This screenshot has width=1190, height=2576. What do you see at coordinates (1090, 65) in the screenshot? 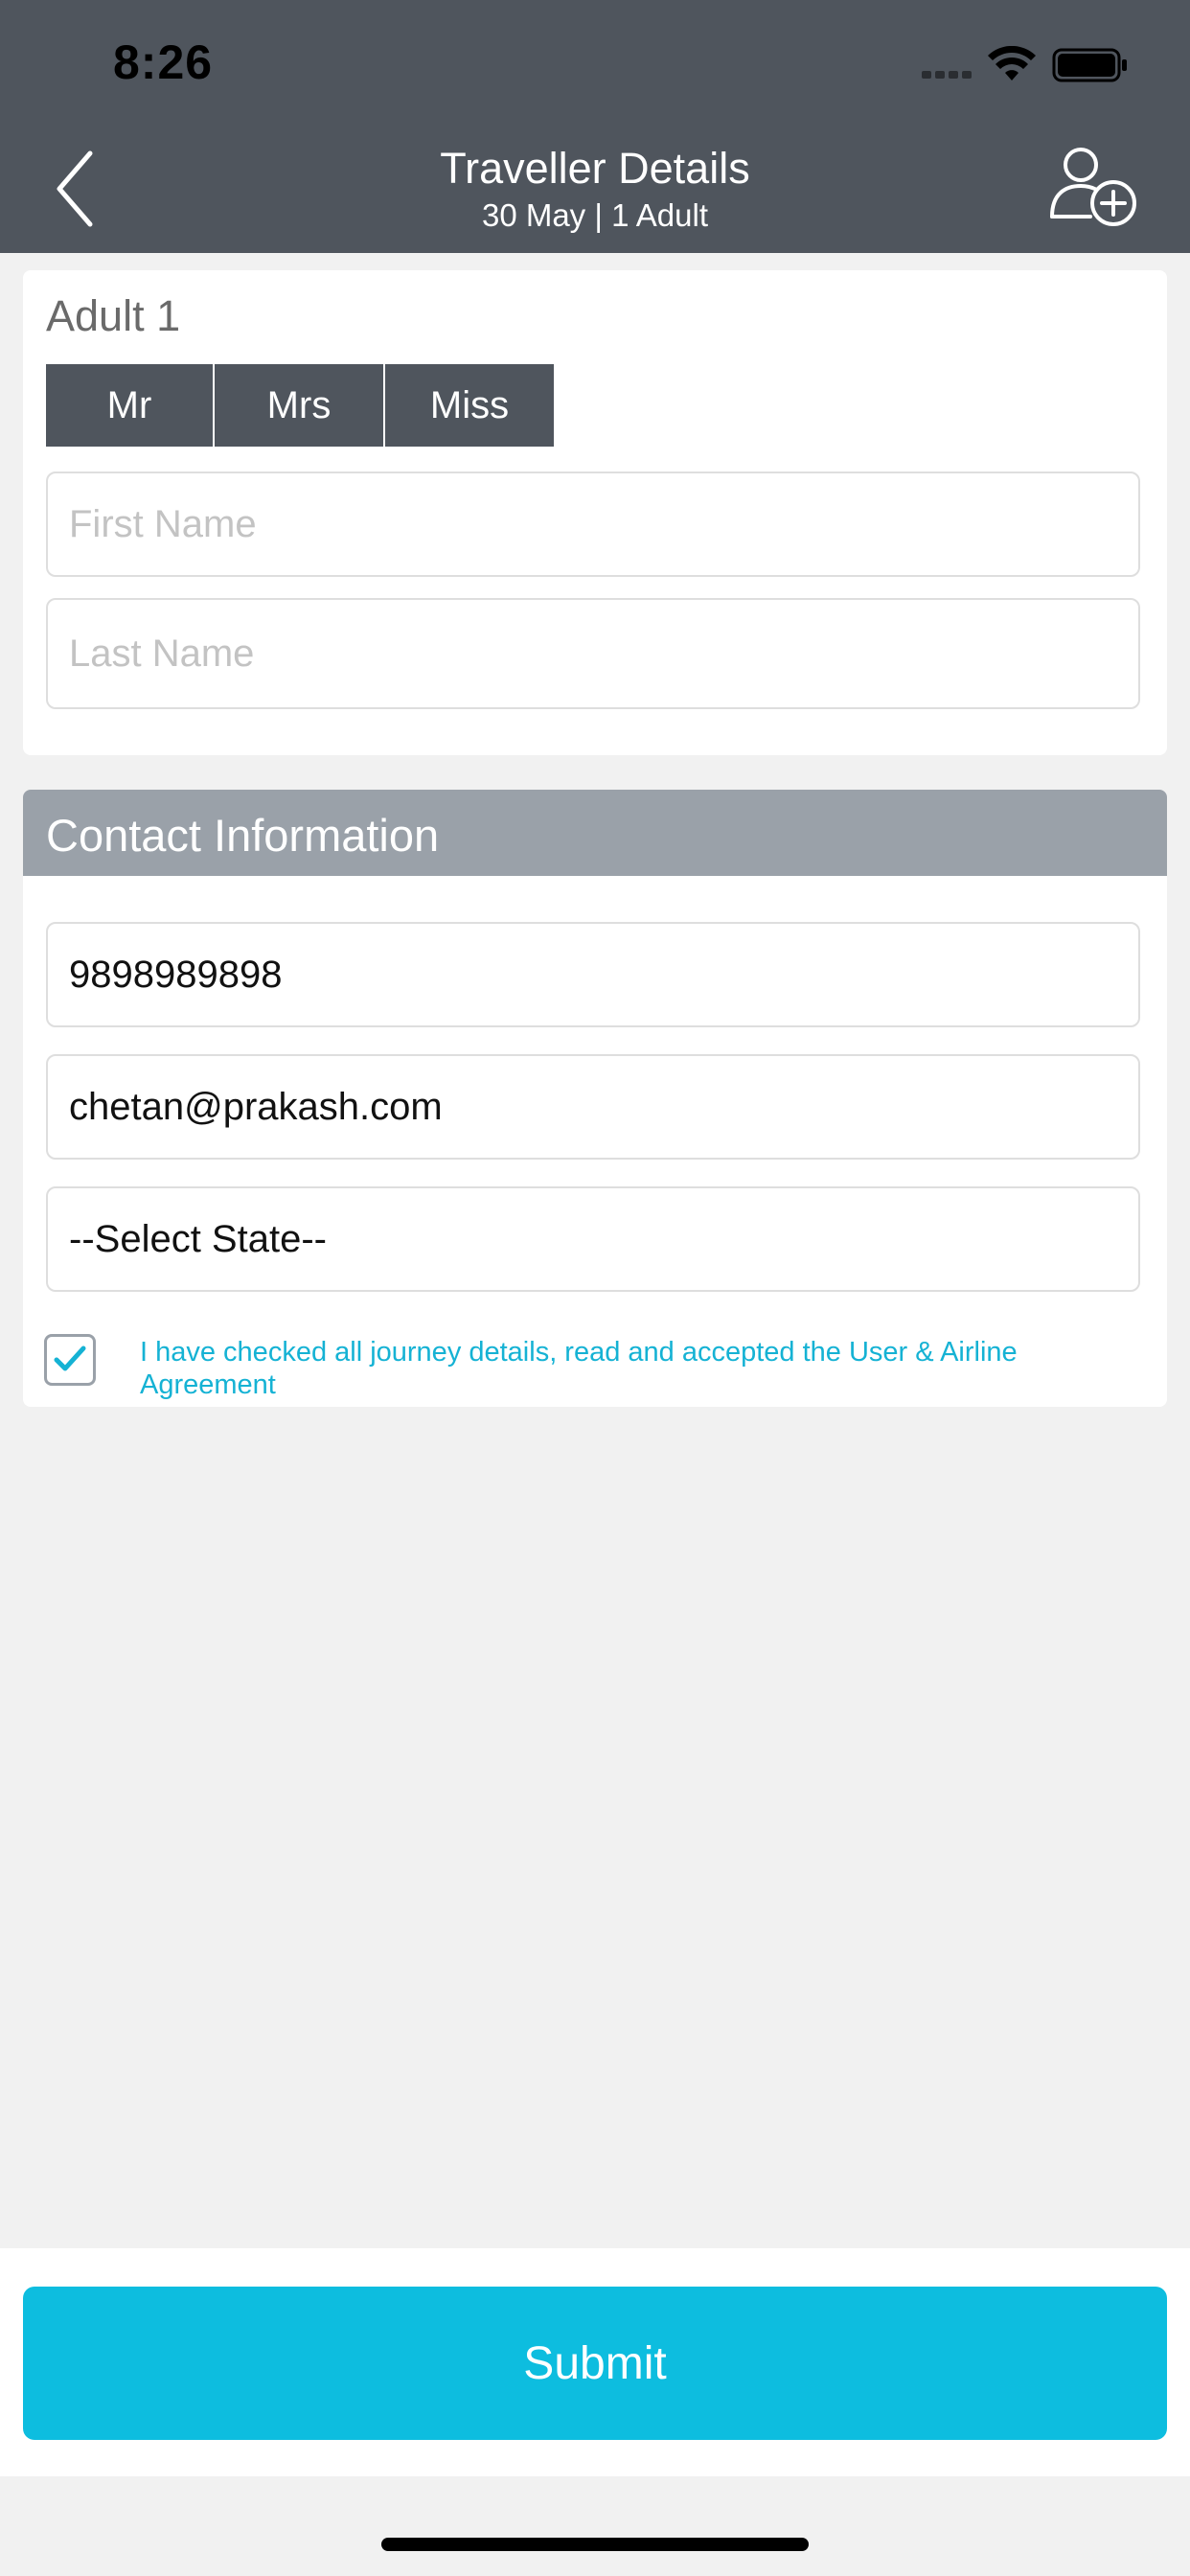
I see `battery-icon` at bounding box center [1090, 65].